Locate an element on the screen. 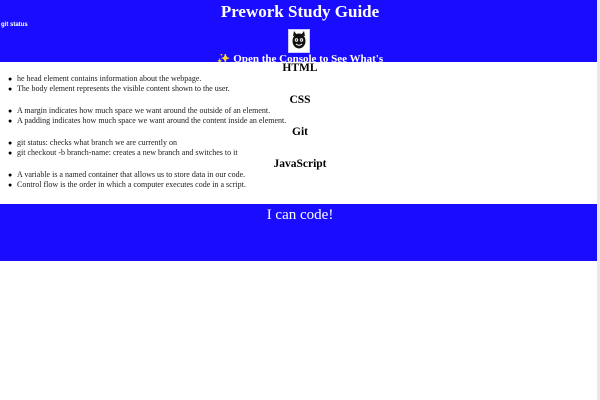 The image size is (600, 400). section-title: CSS is located at coordinates (300, 100).